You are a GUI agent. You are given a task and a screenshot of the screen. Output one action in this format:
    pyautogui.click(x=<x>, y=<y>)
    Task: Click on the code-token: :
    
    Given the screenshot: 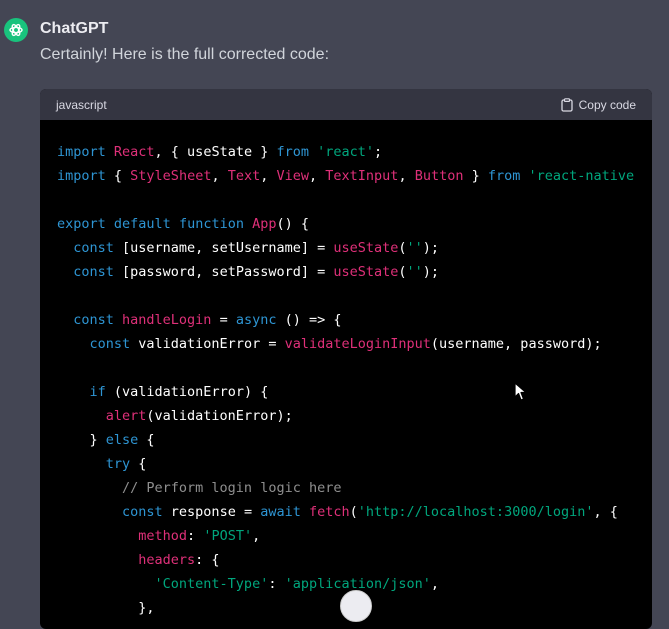 What is the action you would take?
    pyautogui.click(x=195, y=536)
    